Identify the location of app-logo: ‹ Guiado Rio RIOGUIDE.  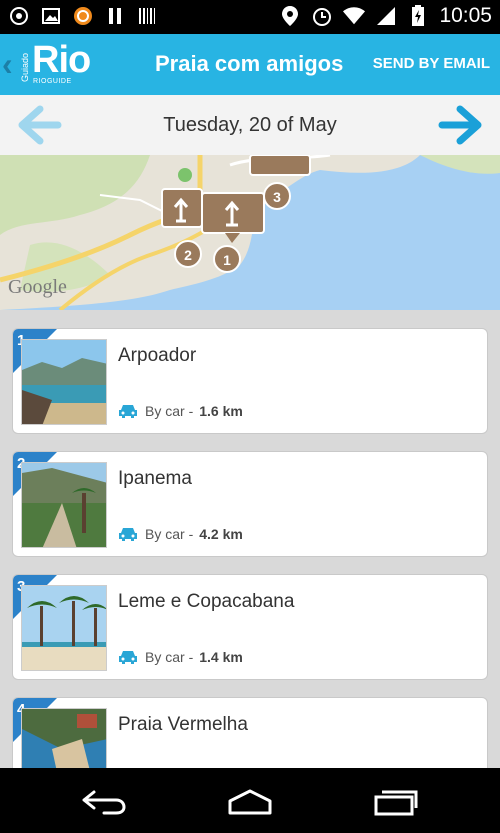
(52, 64).